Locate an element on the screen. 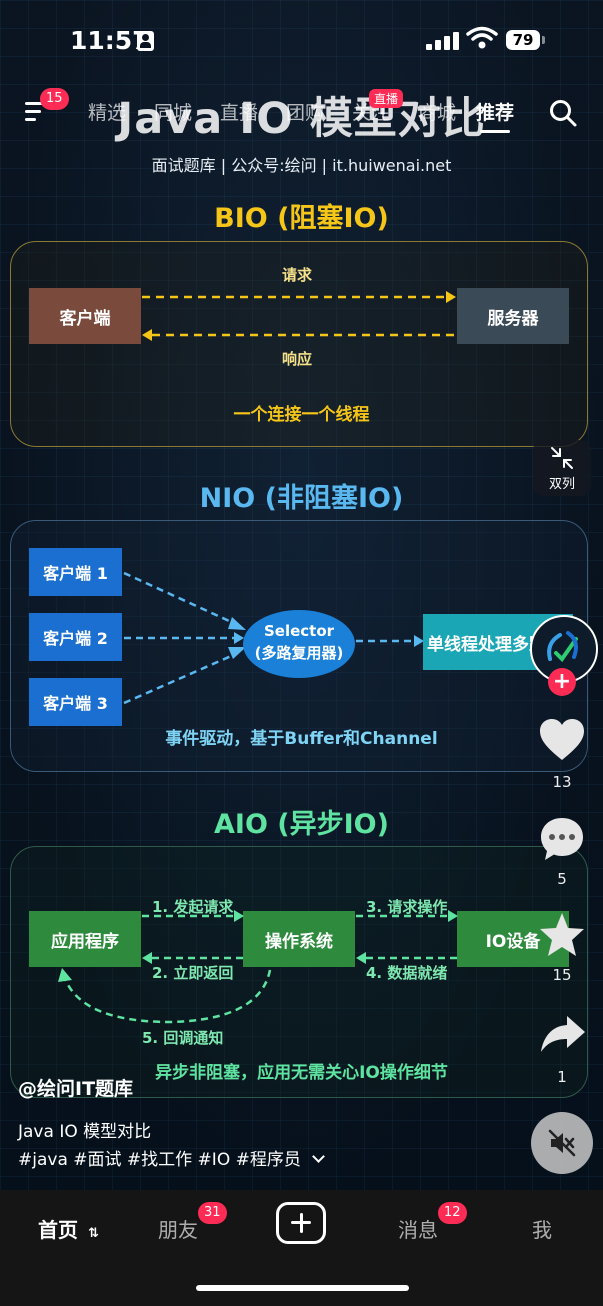 The width and height of the screenshot is (603, 1306). mute-button is located at coordinates (562, 1143).